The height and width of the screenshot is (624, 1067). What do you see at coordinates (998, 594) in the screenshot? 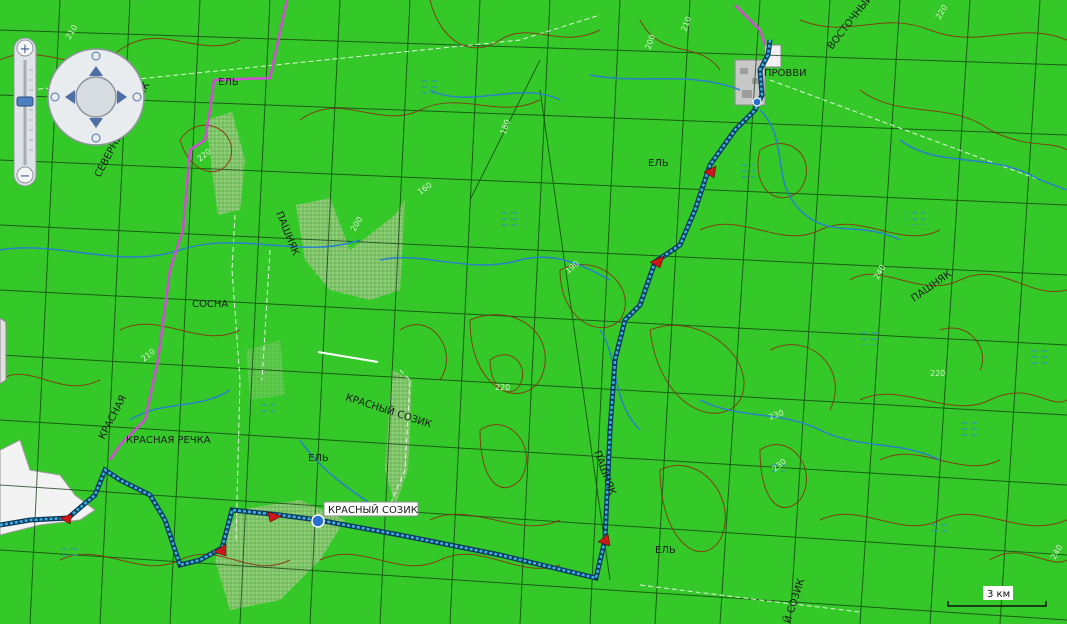
I see `scale-label: 3 км` at bounding box center [998, 594].